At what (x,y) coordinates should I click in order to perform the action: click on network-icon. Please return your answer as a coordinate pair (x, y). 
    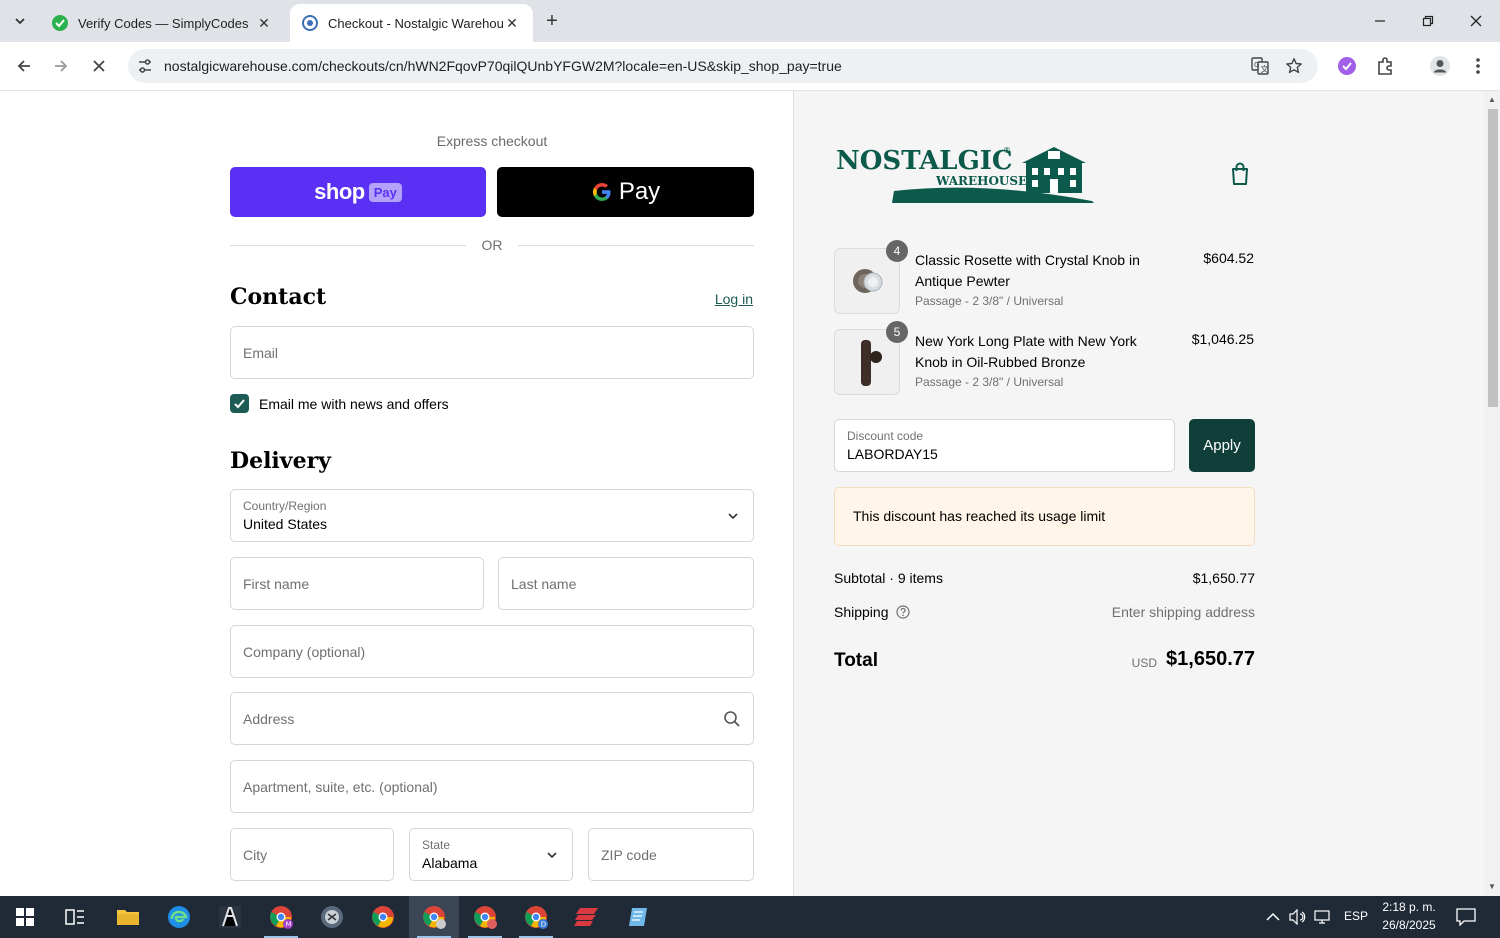
    Looking at the image, I should click on (1323, 917).